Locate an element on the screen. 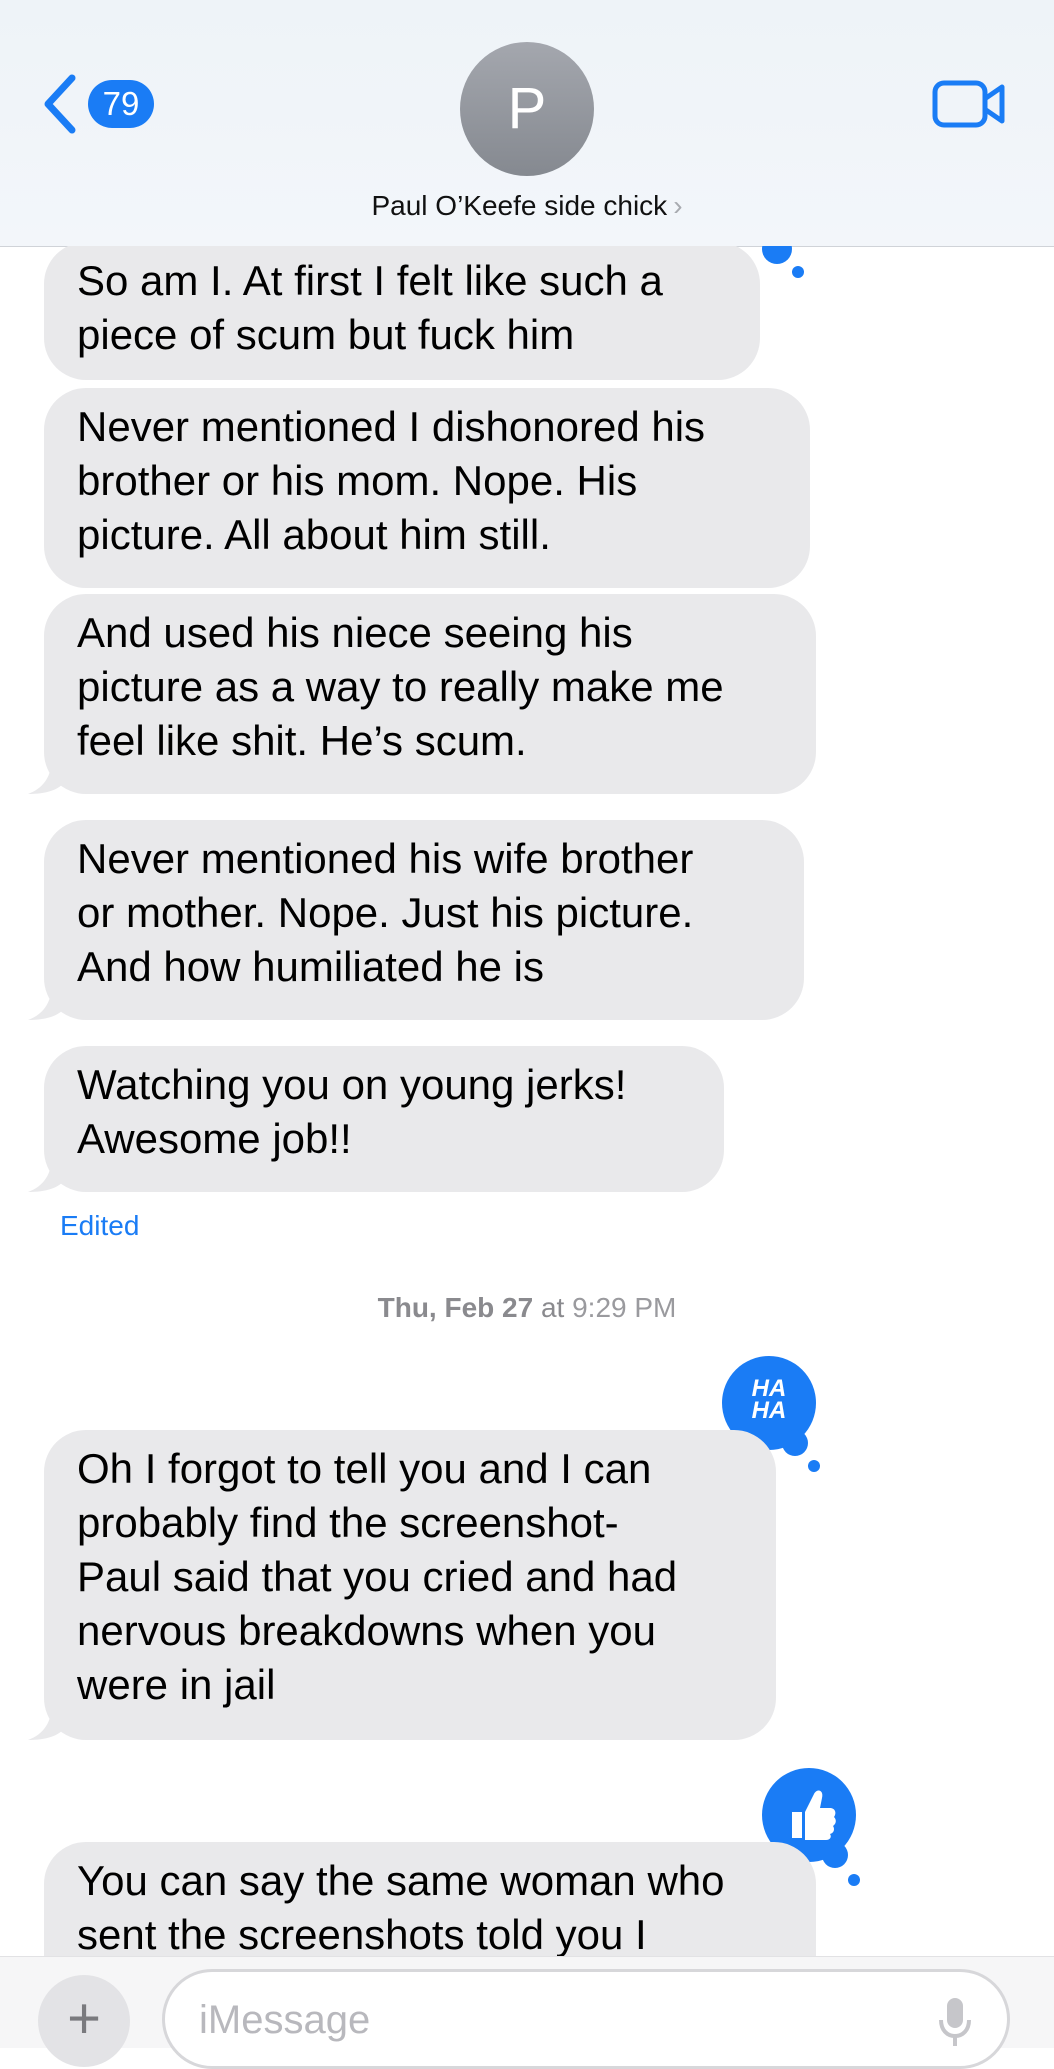 This screenshot has height=2069, width=1054. video-call-icon is located at coordinates (969, 104).